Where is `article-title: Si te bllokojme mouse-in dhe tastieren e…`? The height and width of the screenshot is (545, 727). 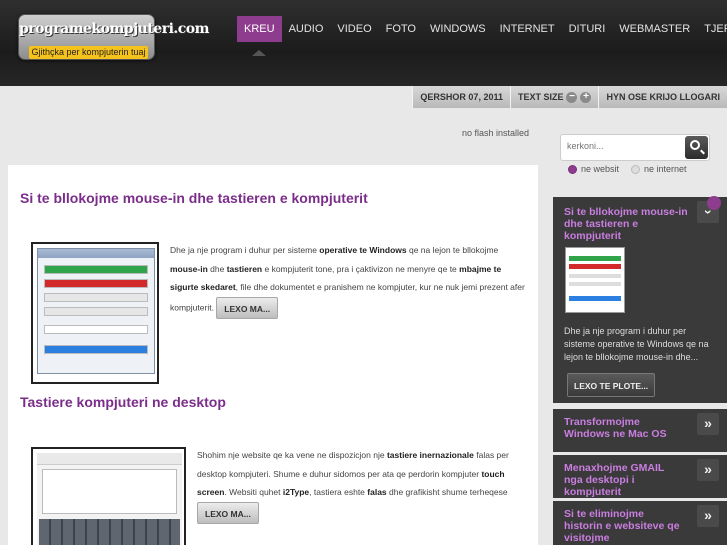
article-title: Si te bllokojme mouse-in dhe tastieren e… is located at coordinates (194, 198).